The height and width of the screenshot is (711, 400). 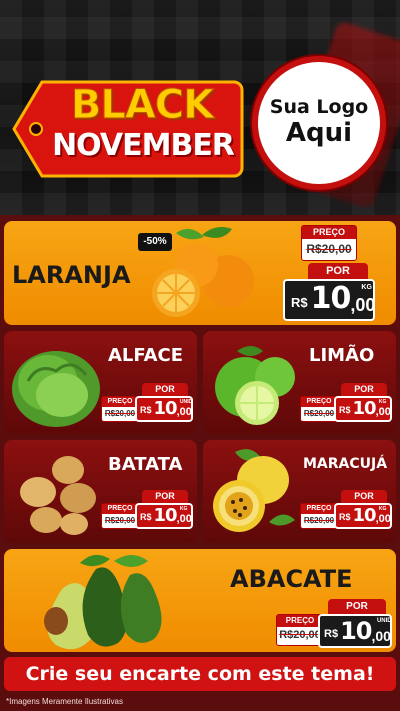 What do you see at coordinates (254, 490) in the screenshot?
I see `passion-fruit-icon` at bounding box center [254, 490].